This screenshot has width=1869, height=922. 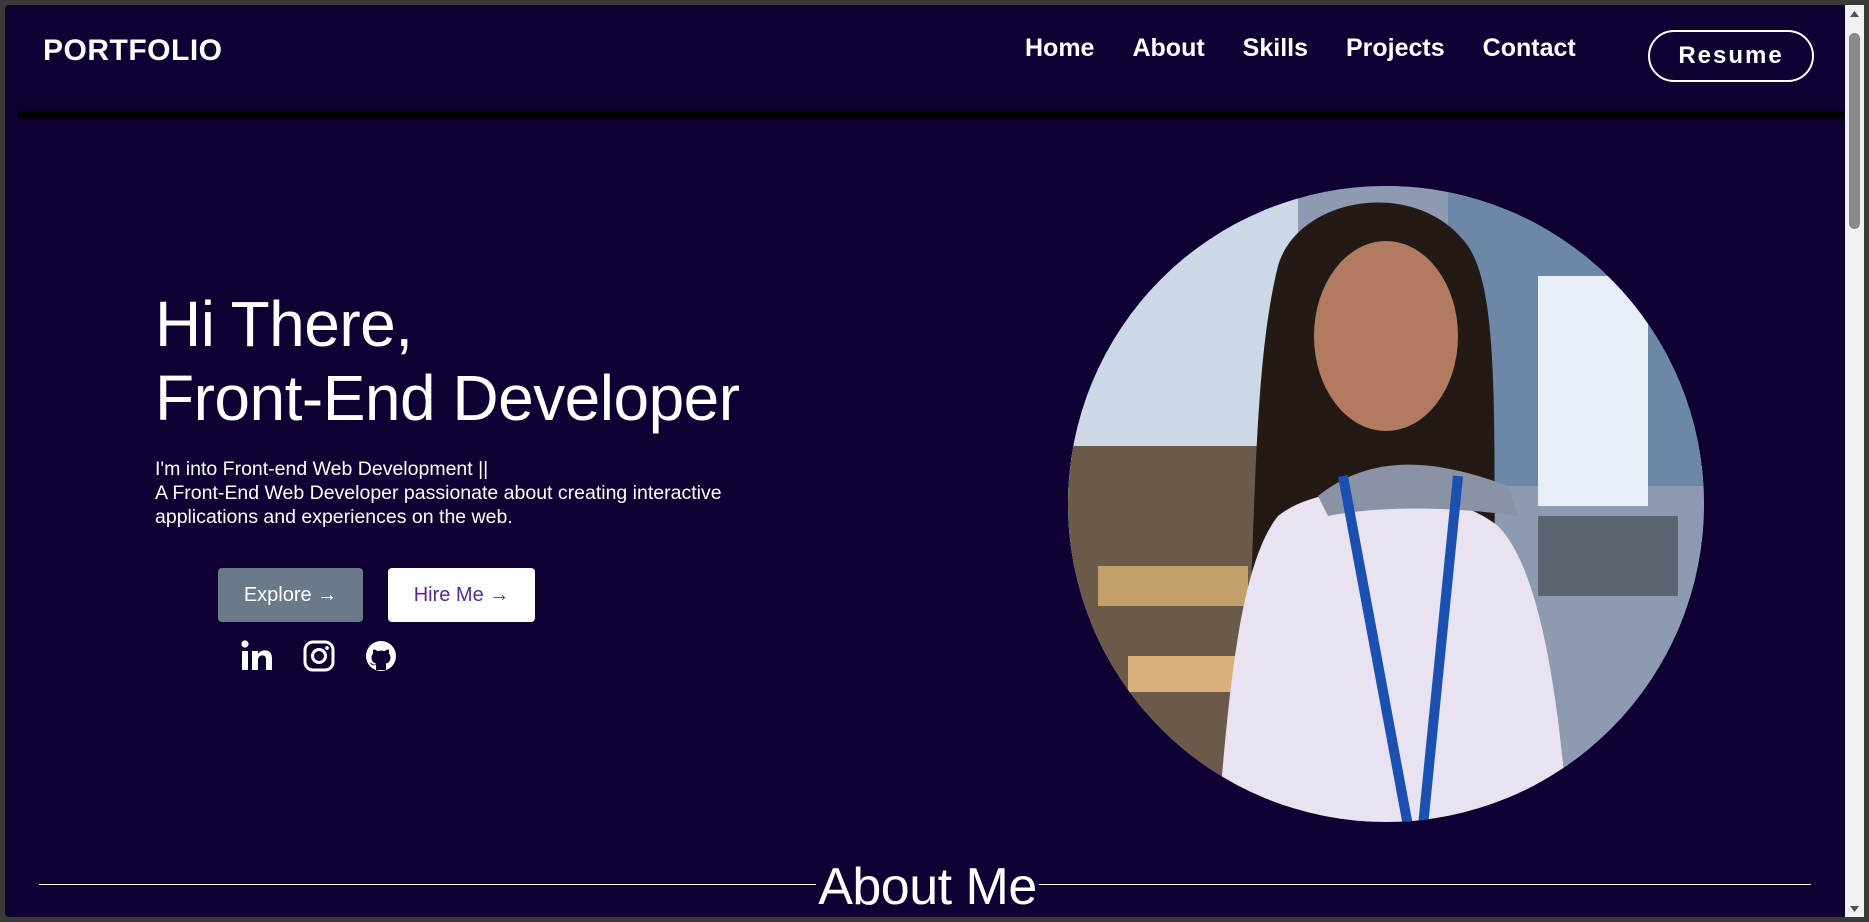 I want to click on nav-skills: Skills, so click(x=1275, y=48).